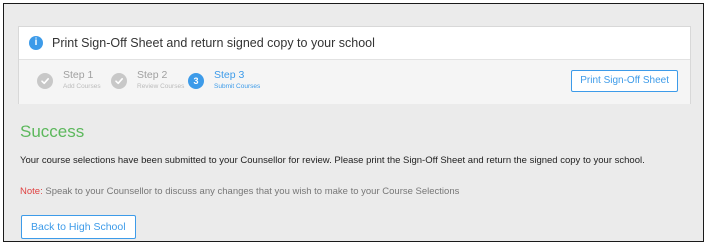  I want to click on step-1: Step 1 Add Courses, so click(69, 80).